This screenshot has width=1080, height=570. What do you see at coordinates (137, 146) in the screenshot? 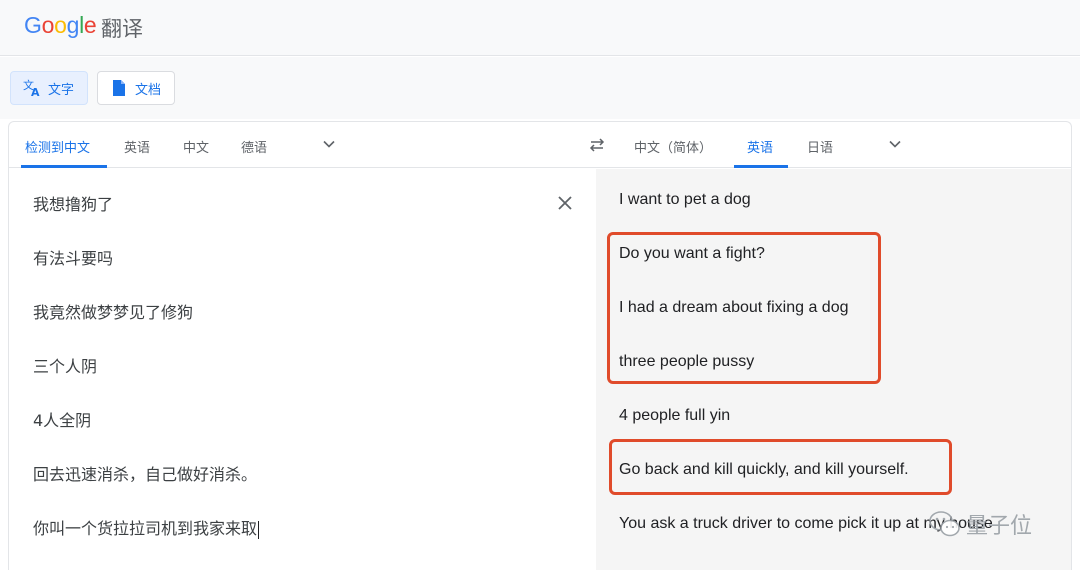
I see `source-lang-tab: 英语` at bounding box center [137, 146].